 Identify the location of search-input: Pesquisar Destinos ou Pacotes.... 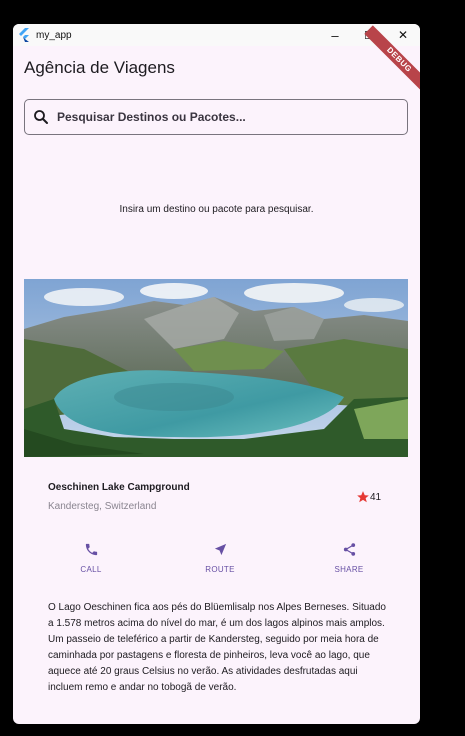
(216, 117).